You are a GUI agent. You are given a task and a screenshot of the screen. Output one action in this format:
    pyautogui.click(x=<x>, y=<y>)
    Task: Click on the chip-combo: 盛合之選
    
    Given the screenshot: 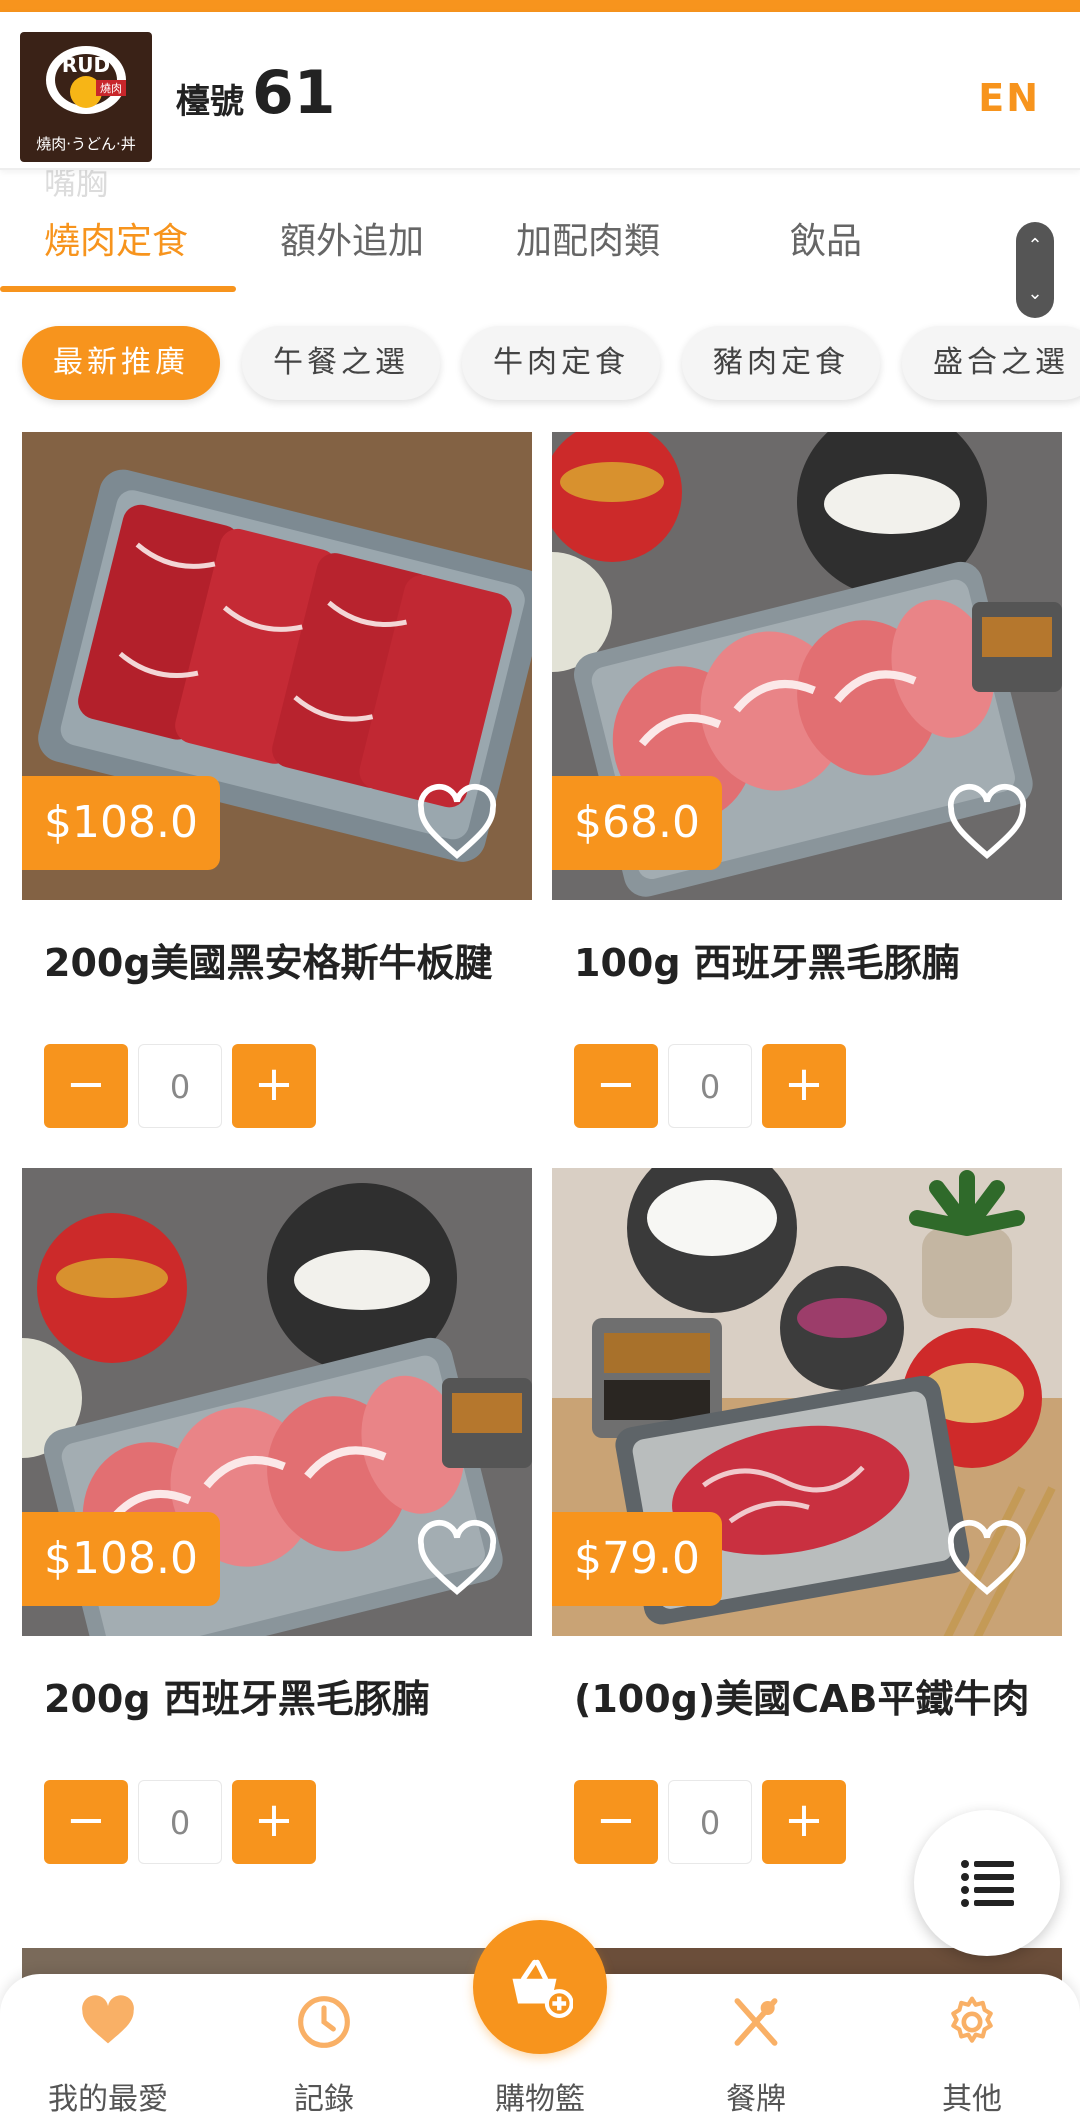 What is the action you would take?
    pyautogui.click(x=991, y=363)
    